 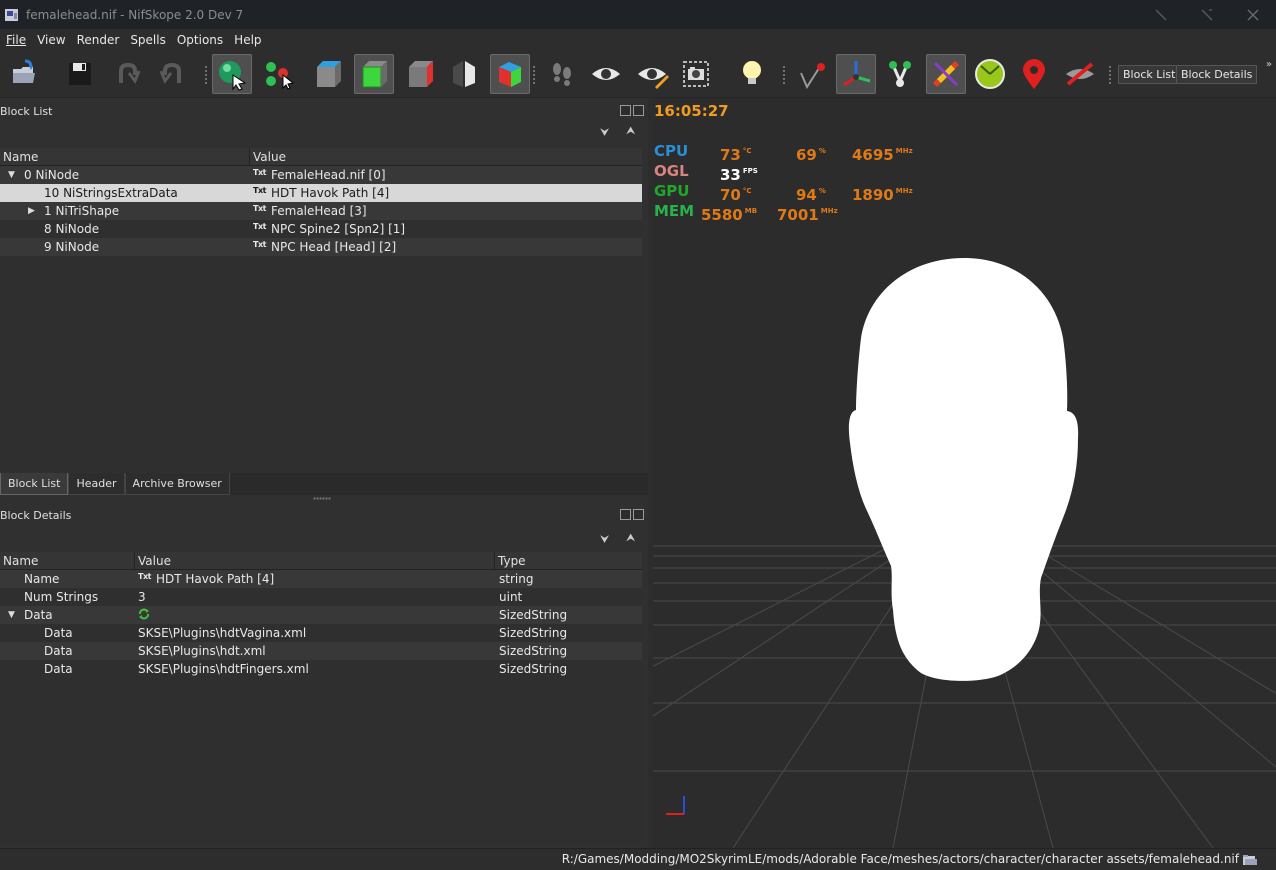 I want to click on view-user-icon, so click(x=510, y=74).